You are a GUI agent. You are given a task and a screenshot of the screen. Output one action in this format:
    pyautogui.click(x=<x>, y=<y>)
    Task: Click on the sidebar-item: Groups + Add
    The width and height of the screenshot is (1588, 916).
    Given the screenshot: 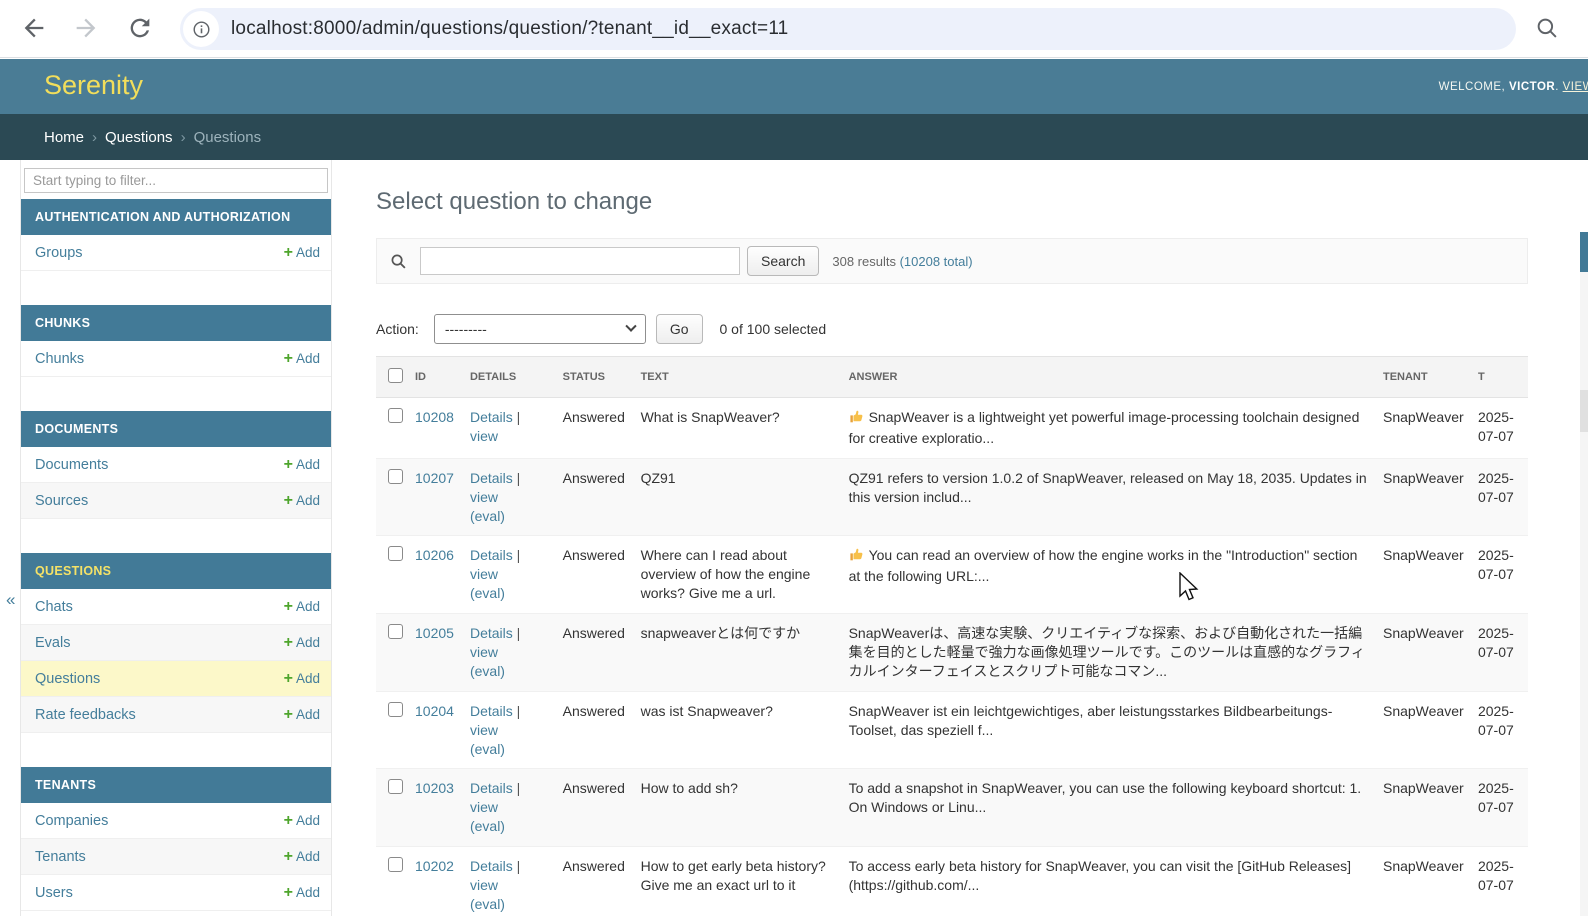 What is the action you would take?
    pyautogui.click(x=176, y=253)
    